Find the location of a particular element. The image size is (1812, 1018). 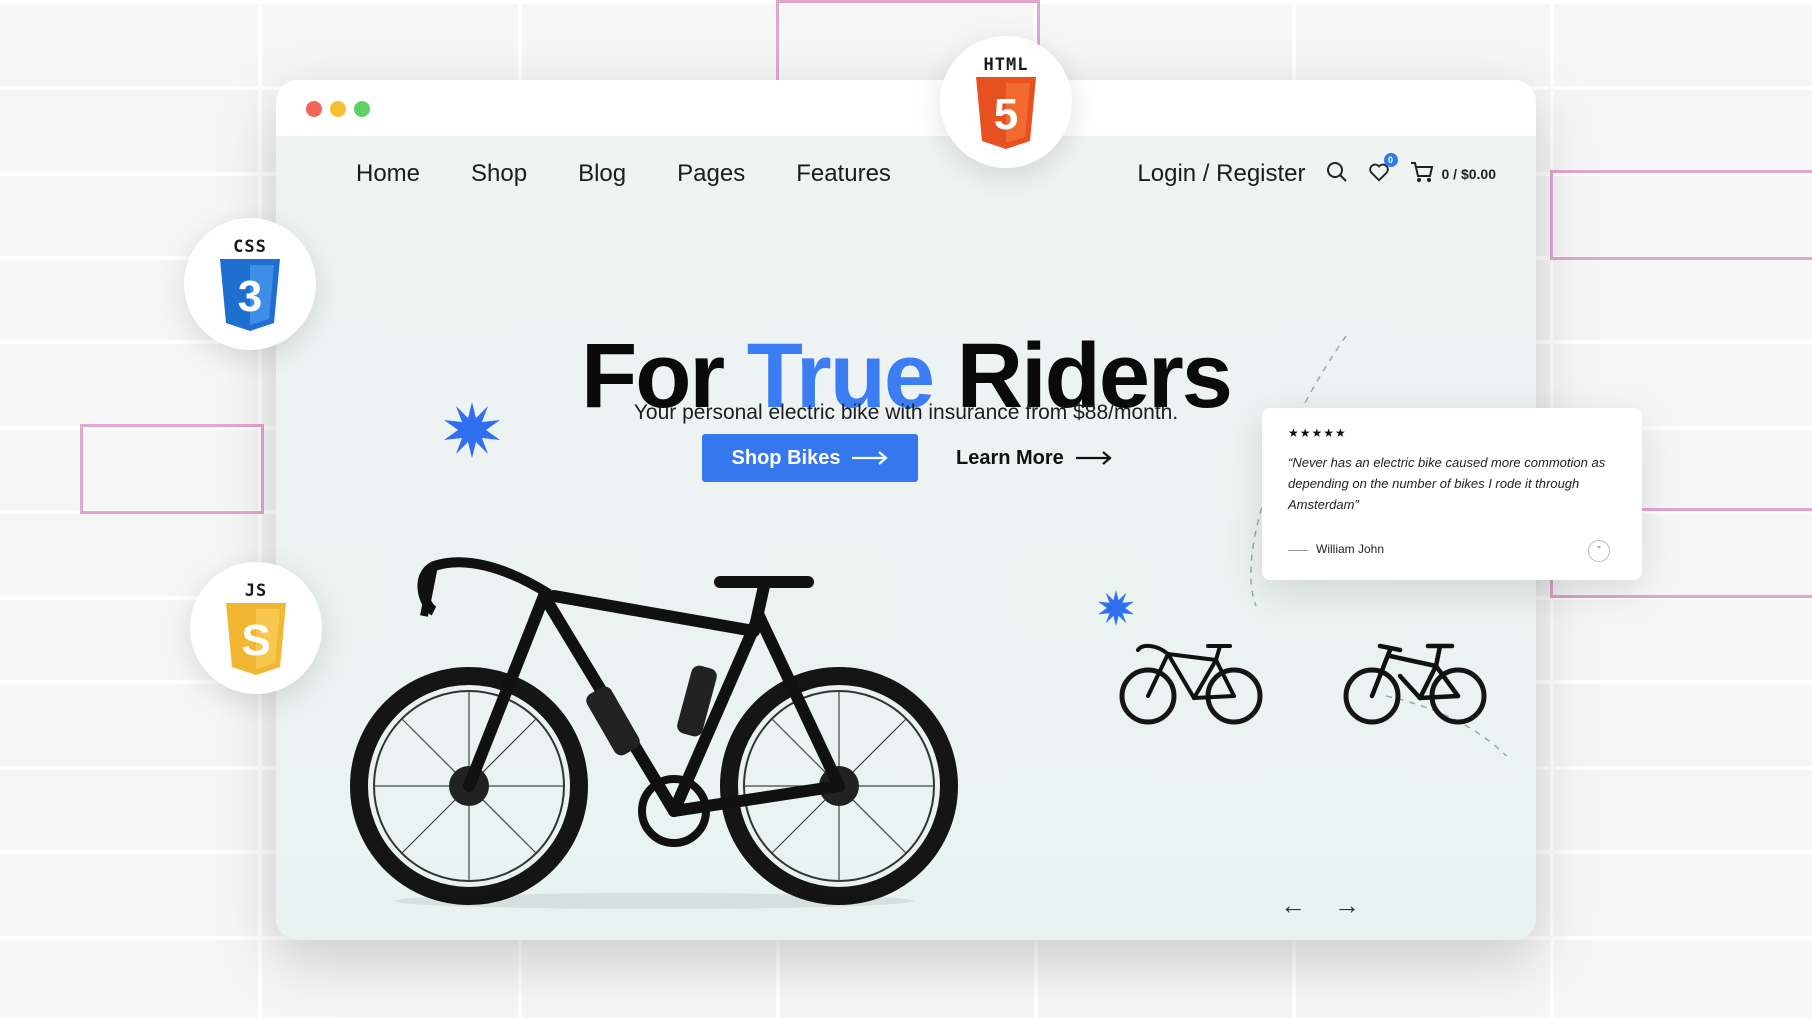

shop-bikes-label: Shop Bikes is located at coordinates (786, 457).